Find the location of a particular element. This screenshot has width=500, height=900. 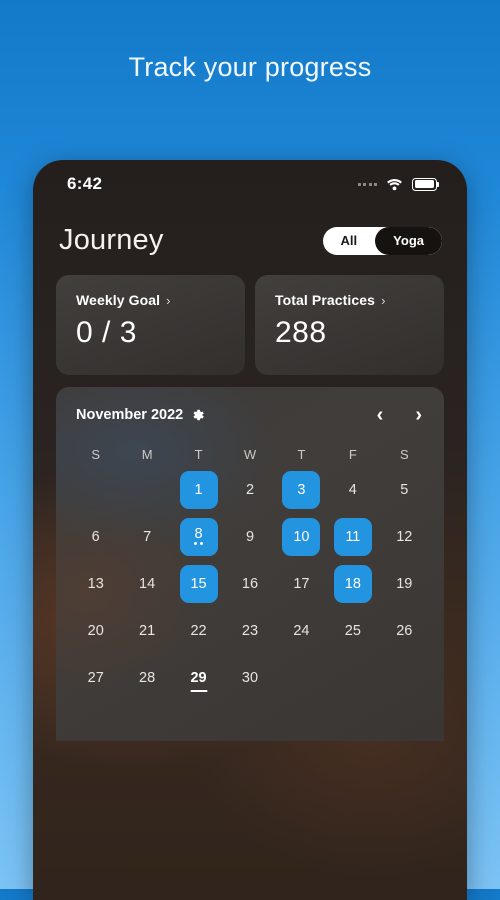

calendar-day-cell: 4 is located at coordinates (352, 490).